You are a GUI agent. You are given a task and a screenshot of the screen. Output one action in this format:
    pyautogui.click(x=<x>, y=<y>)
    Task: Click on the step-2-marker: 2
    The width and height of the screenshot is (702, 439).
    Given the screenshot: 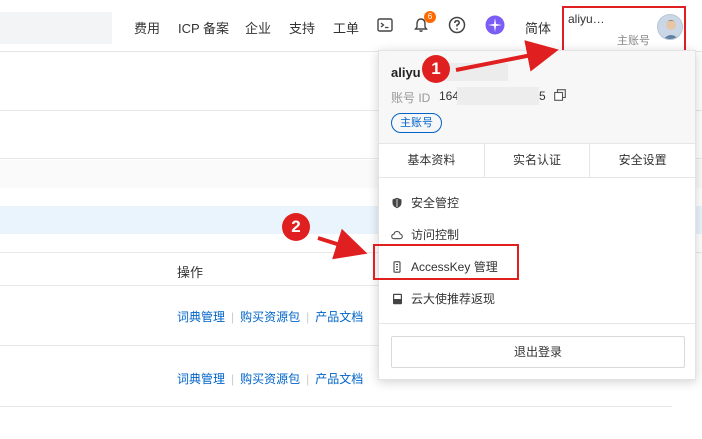 What is the action you would take?
    pyautogui.click(x=296, y=227)
    